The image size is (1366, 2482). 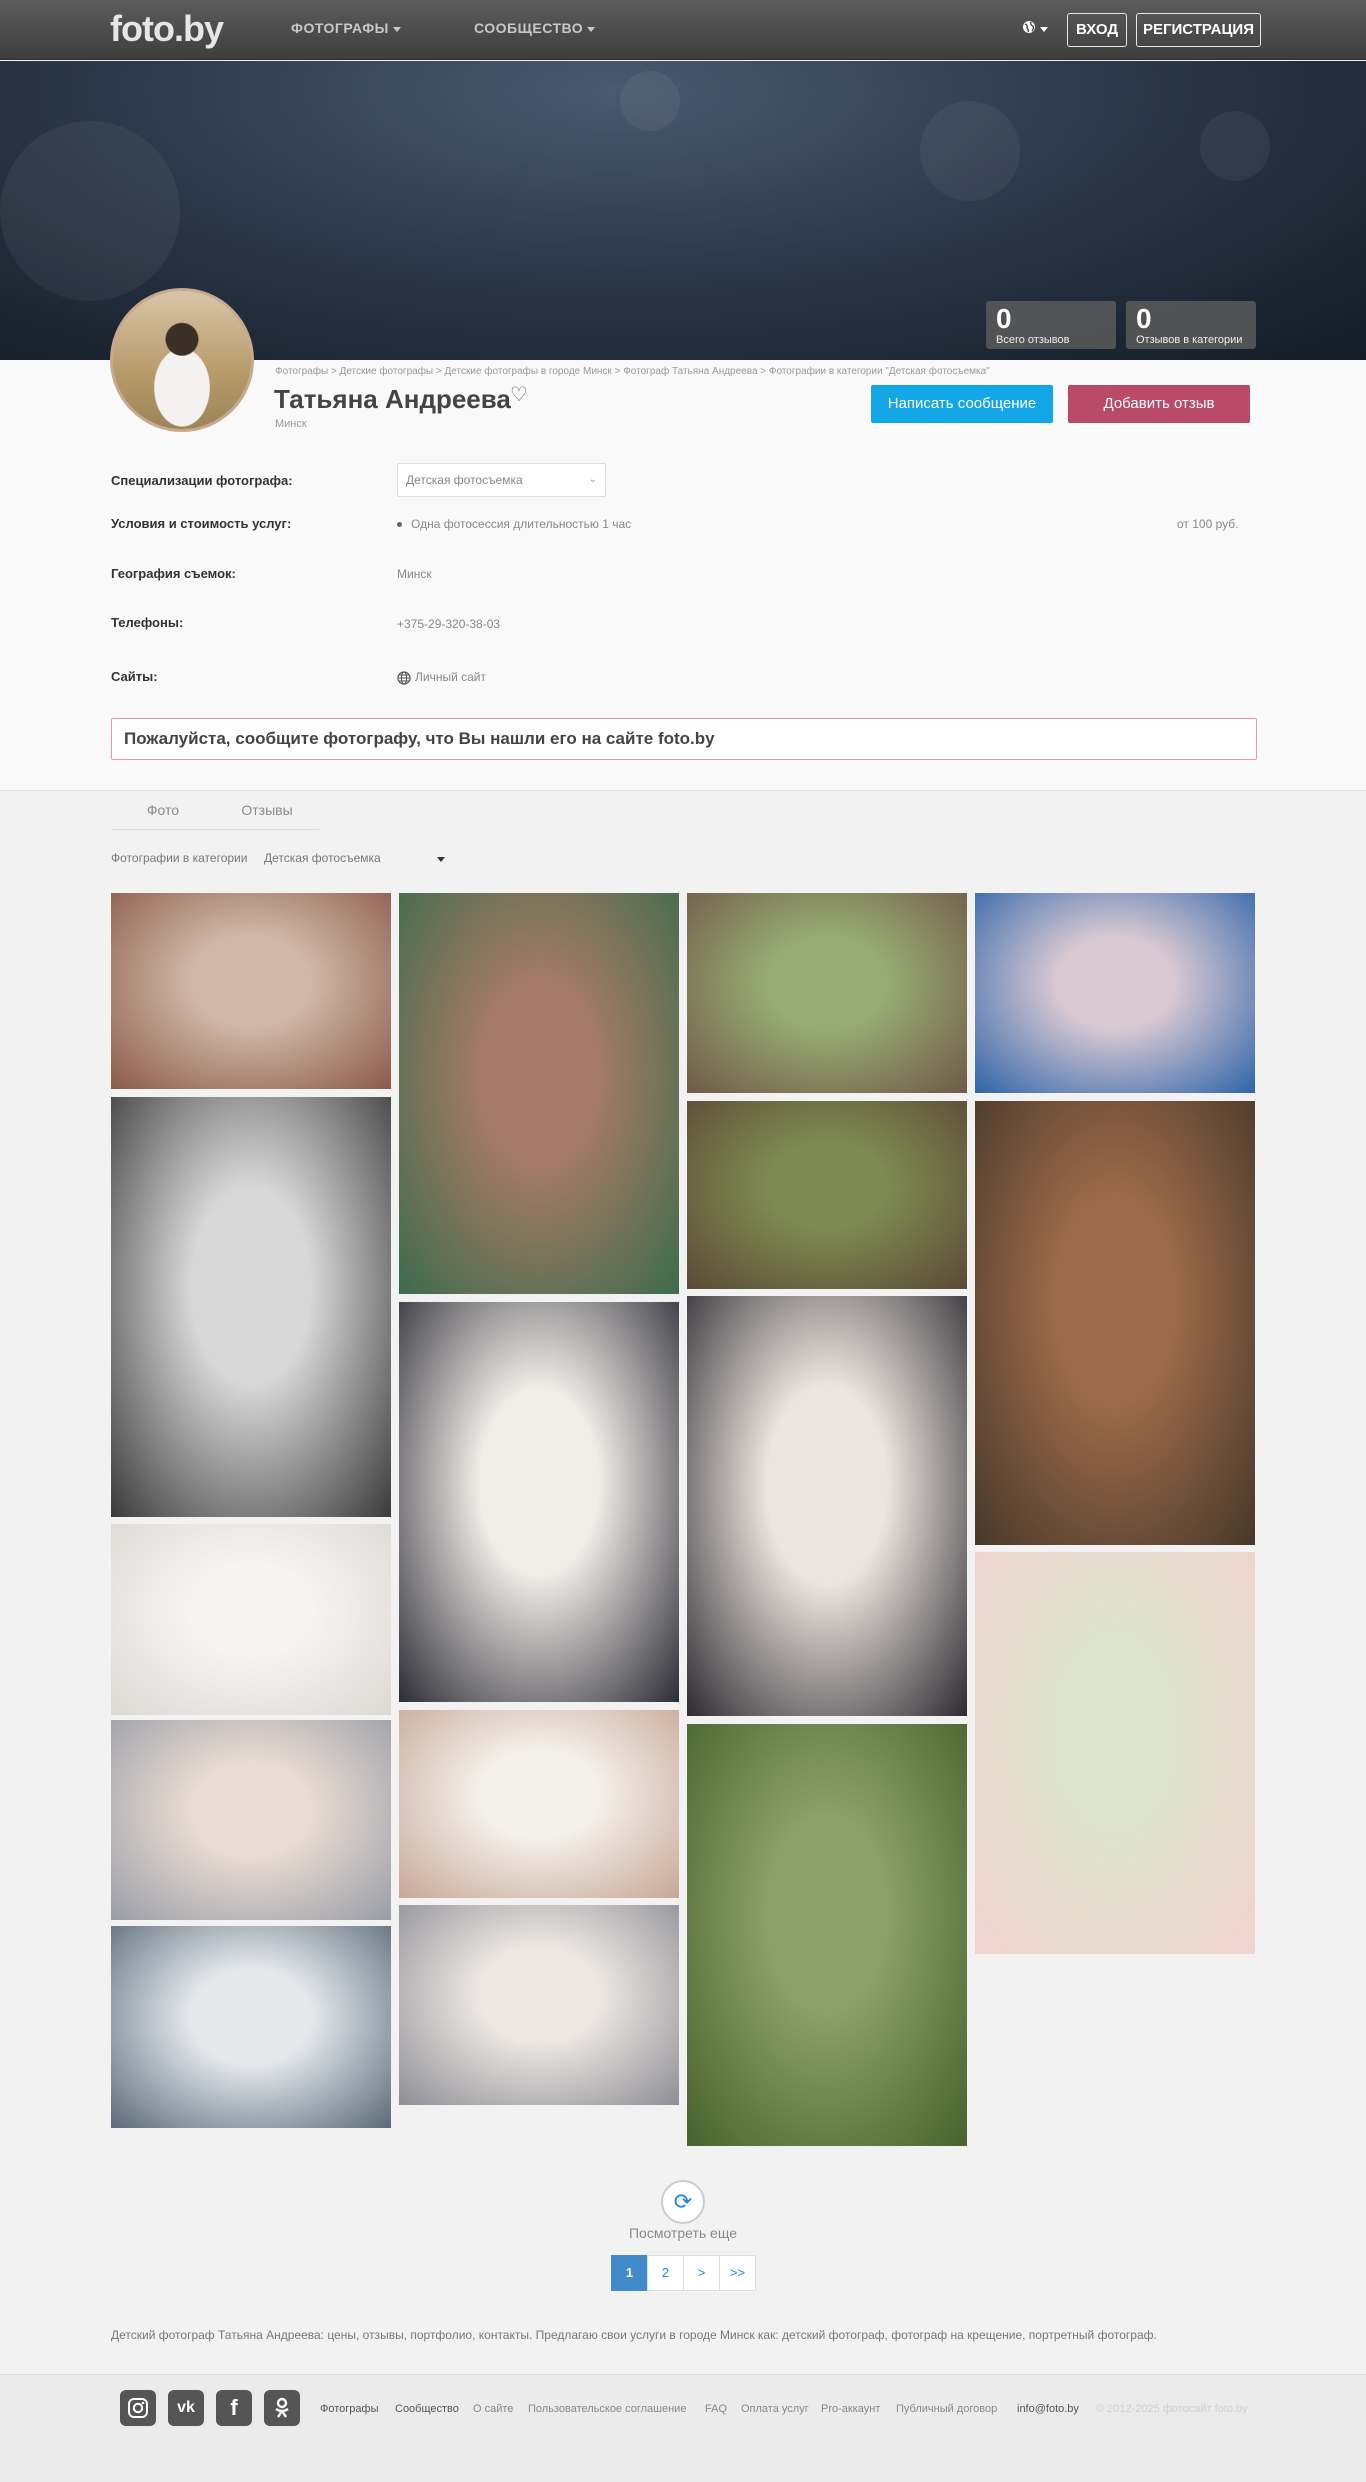 I want to click on page-last: >>, so click(x=737, y=2273).